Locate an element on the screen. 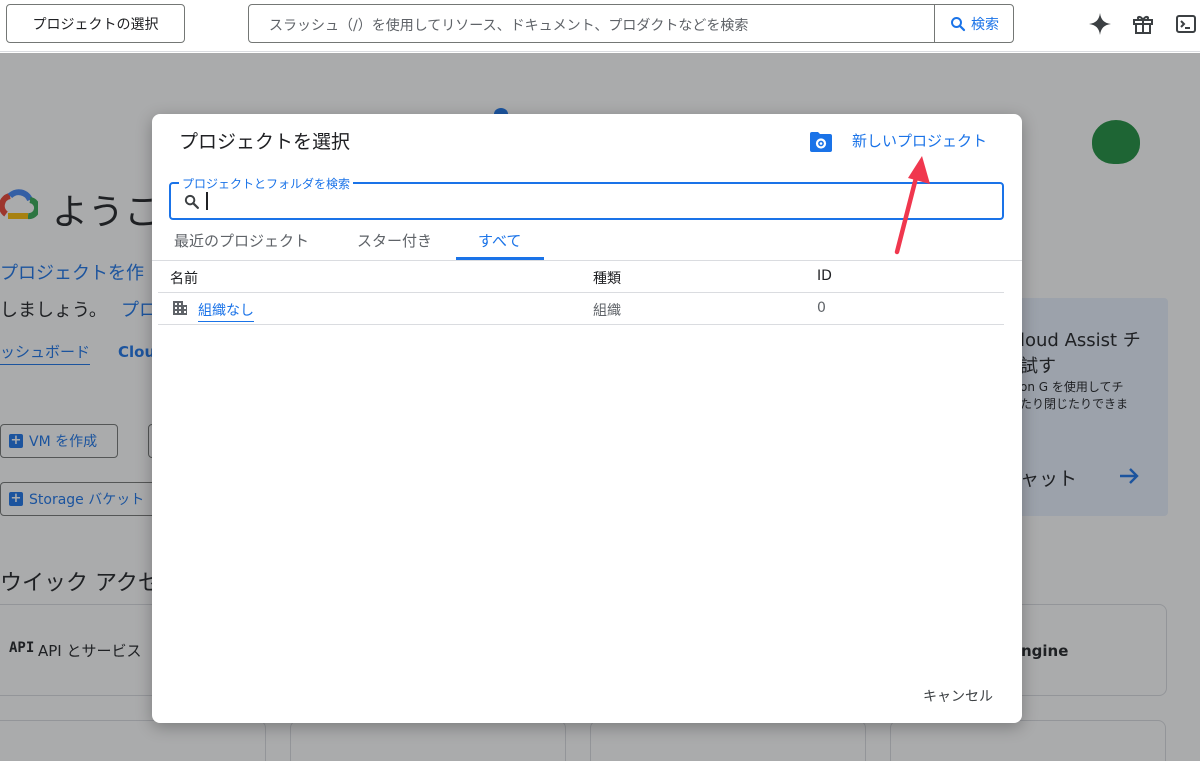 The width and height of the screenshot is (1200, 761). tabs-divider is located at coordinates (587, 260).